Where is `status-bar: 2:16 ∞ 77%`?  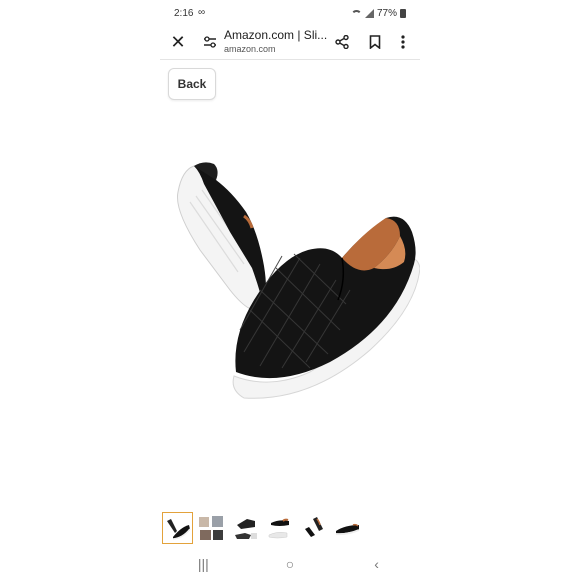 status-bar: 2:16 ∞ 77% is located at coordinates (290, 15).